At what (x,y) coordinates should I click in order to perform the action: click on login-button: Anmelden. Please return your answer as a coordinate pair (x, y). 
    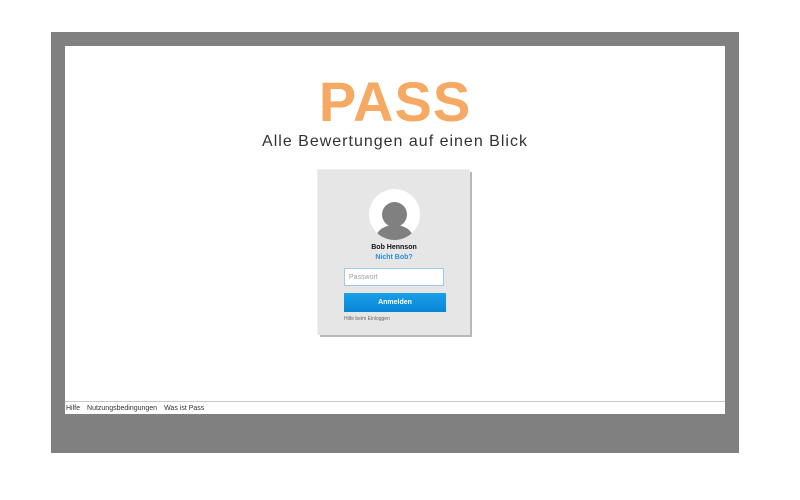
    Looking at the image, I should click on (395, 302).